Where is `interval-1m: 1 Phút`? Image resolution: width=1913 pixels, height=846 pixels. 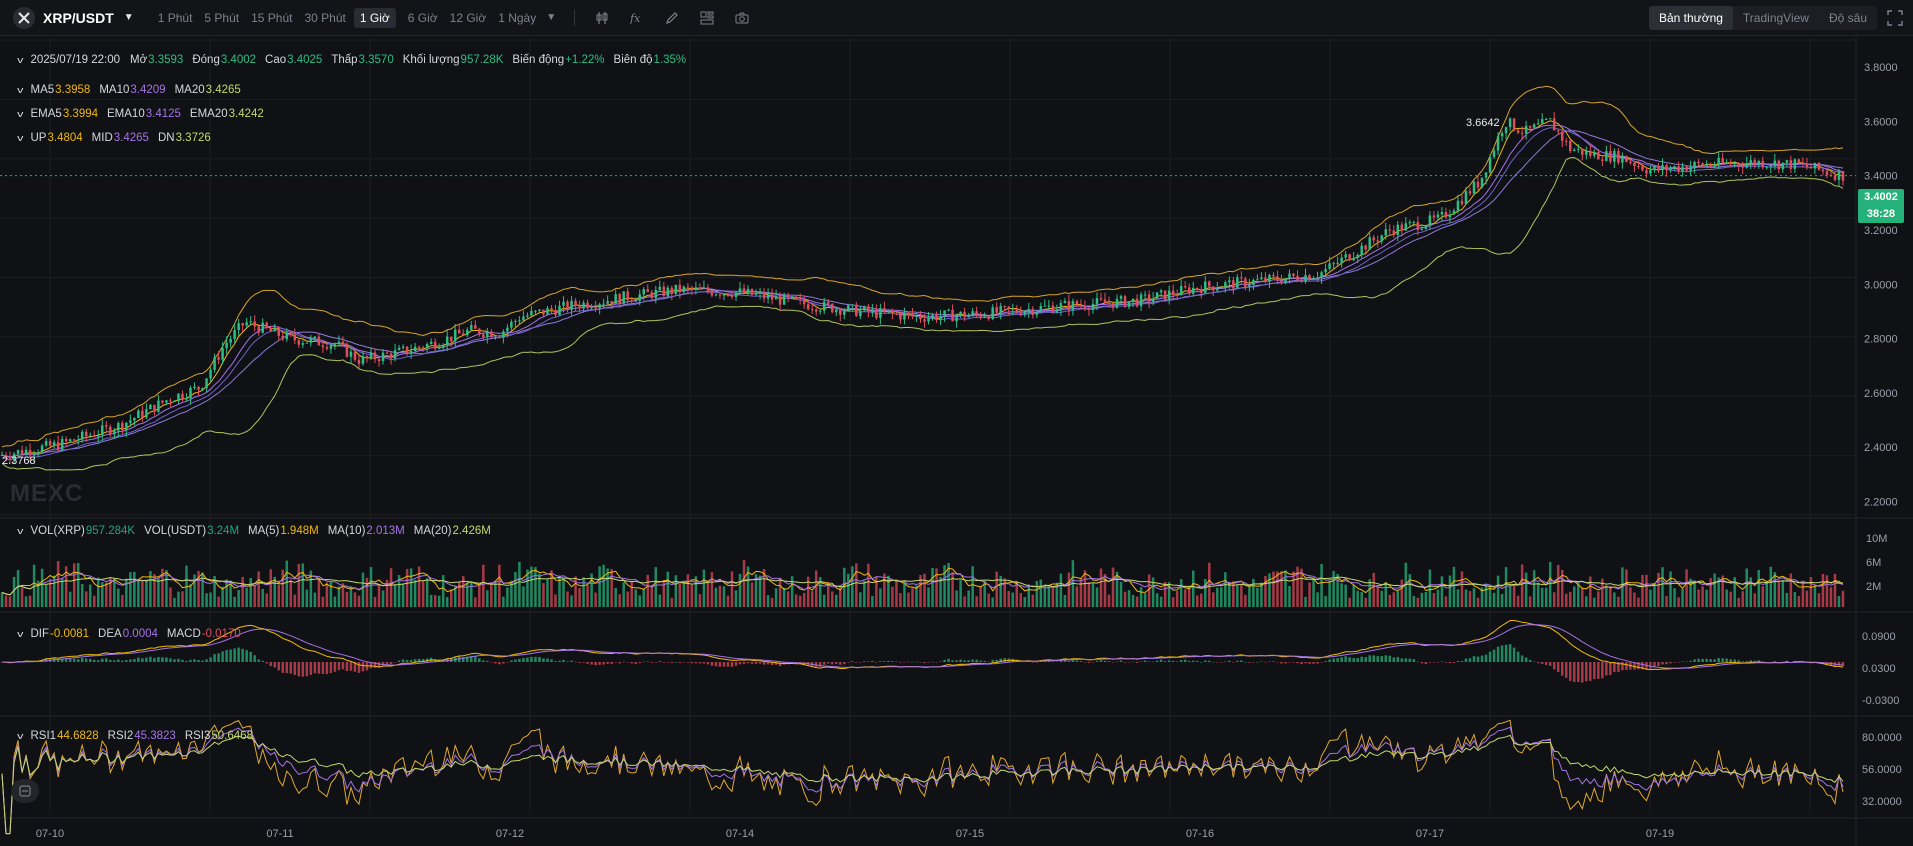
interval-1m: 1 Phút is located at coordinates (175, 18).